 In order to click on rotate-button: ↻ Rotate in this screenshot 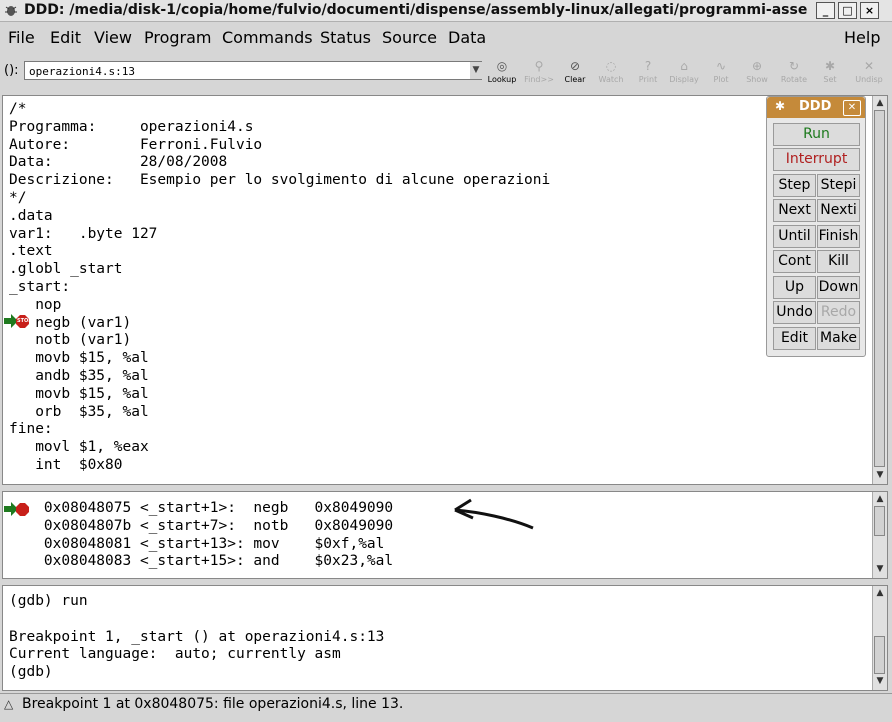, I will do `click(794, 73)`.